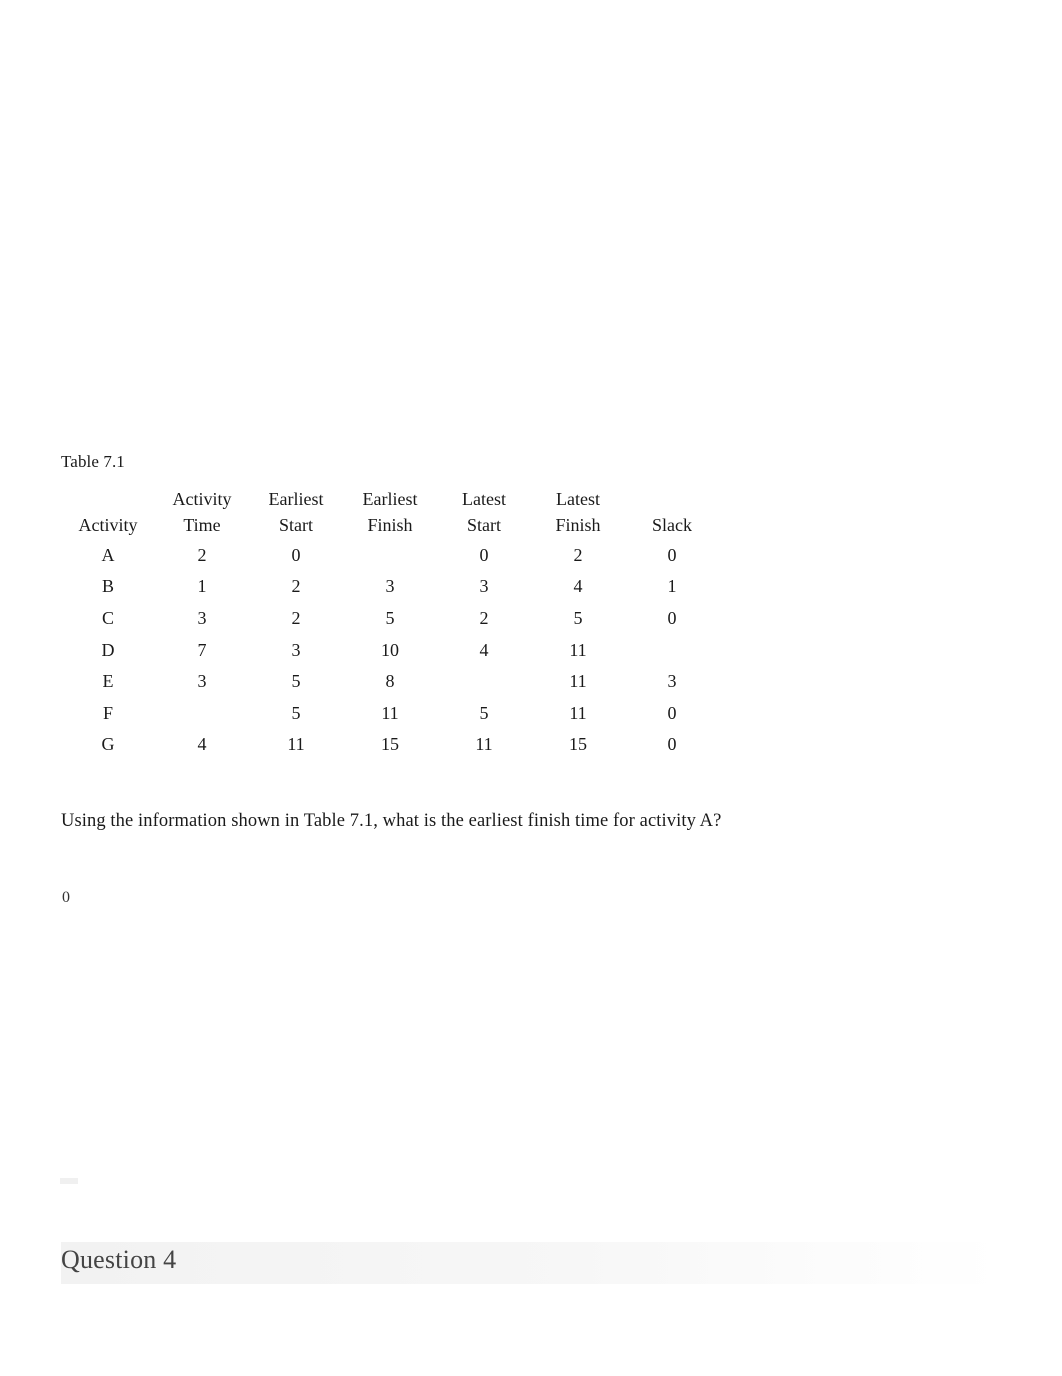  Describe the element at coordinates (119, 1259) in the screenshot. I see `section-title: Question 4` at that location.